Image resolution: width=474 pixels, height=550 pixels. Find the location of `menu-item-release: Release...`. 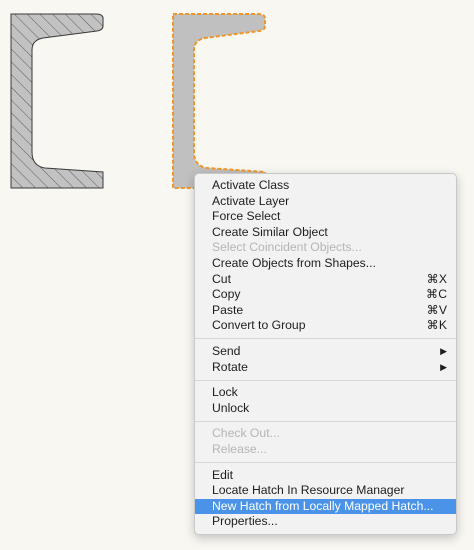

menu-item-release: Release... is located at coordinates (325, 450).